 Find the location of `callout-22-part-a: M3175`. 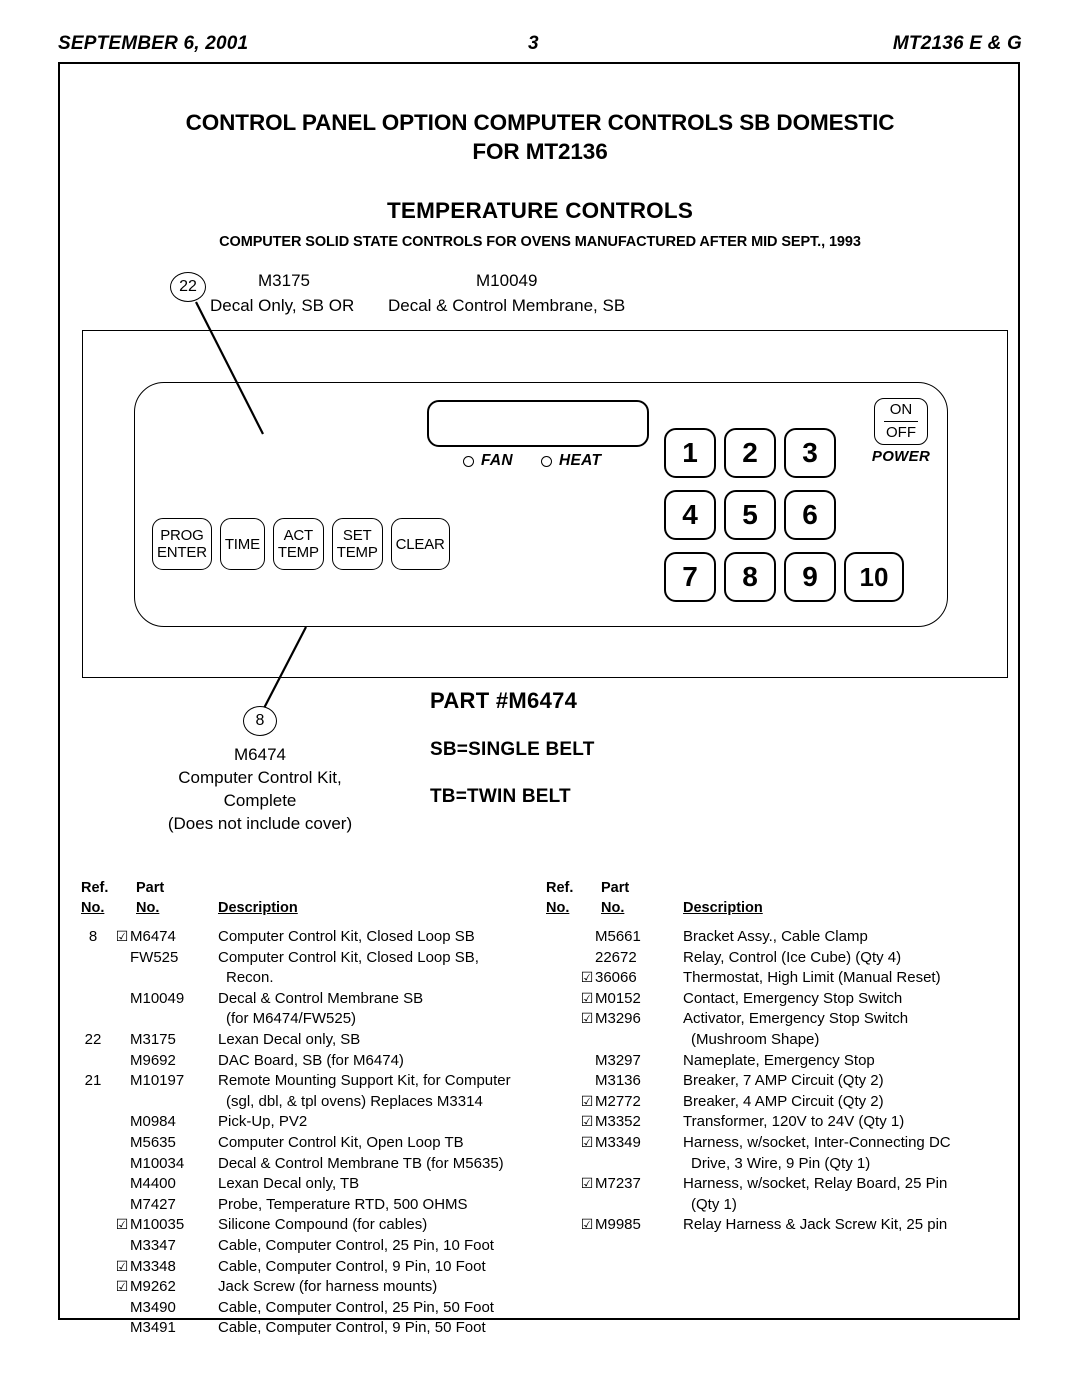

callout-22-part-a: M3175 is located at coordinates (284, 280).